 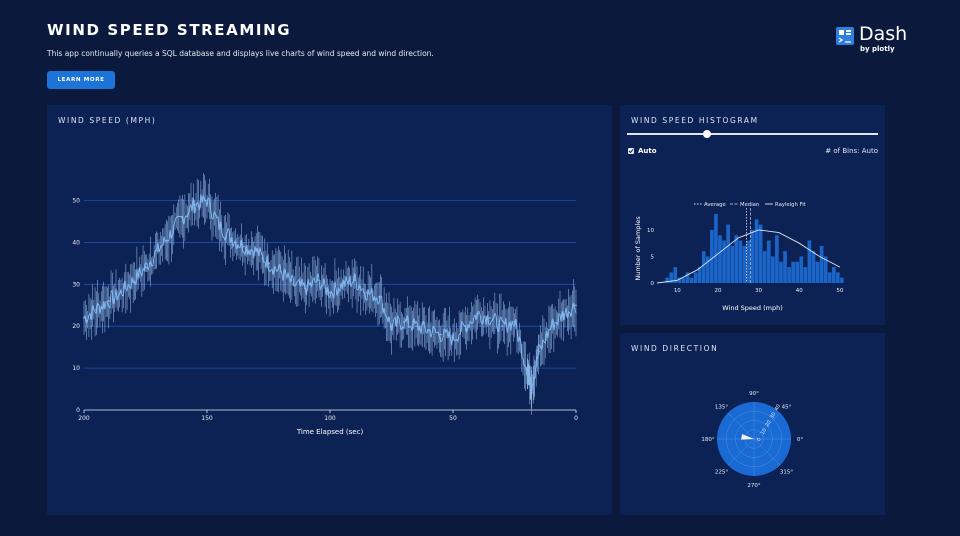 What do you see at coordinates (76, 201) in the screenshot?
I see `y-tick-label: 50` at bounding box center [76, 201].